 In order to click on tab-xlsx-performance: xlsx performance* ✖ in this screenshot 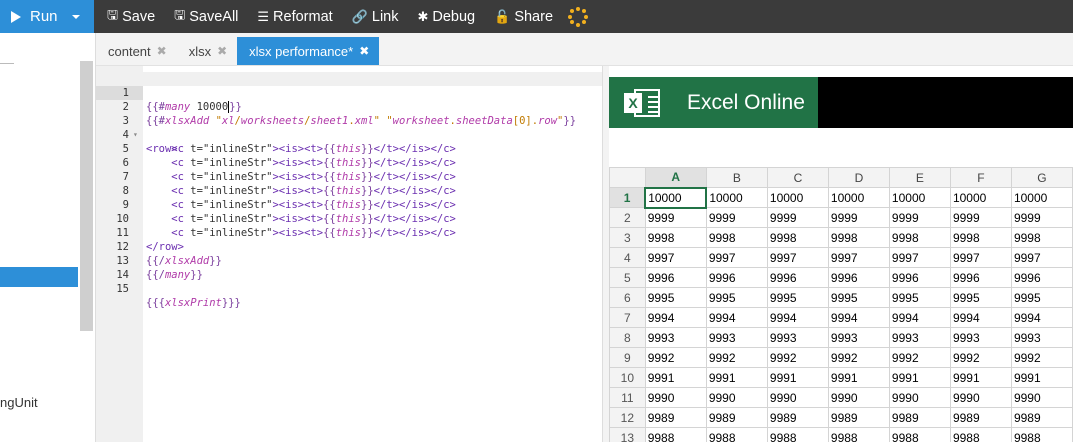, I will do `click(308, 51)`.